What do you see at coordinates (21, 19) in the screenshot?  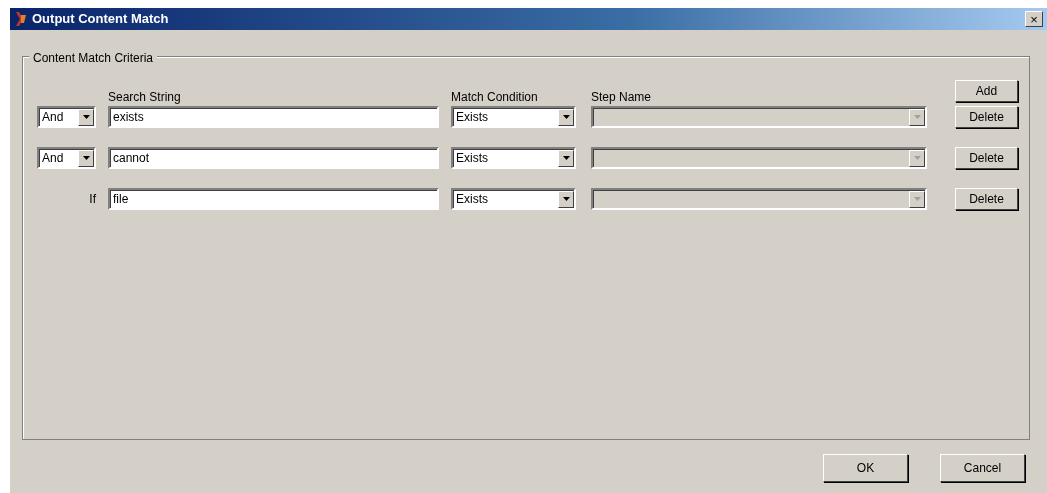 I see `app-icon` at bounding box center [21, 19].